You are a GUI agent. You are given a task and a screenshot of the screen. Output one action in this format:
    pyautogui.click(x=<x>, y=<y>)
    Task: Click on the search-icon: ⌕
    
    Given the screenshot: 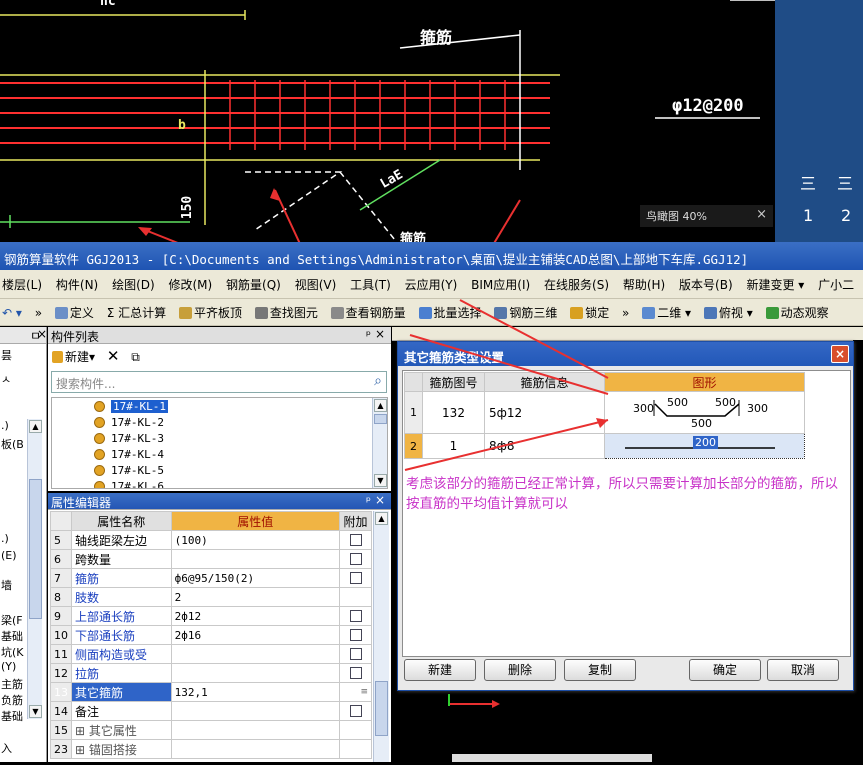 What is the action you would take?
    pyautogui.click(x=378, y=381)
    